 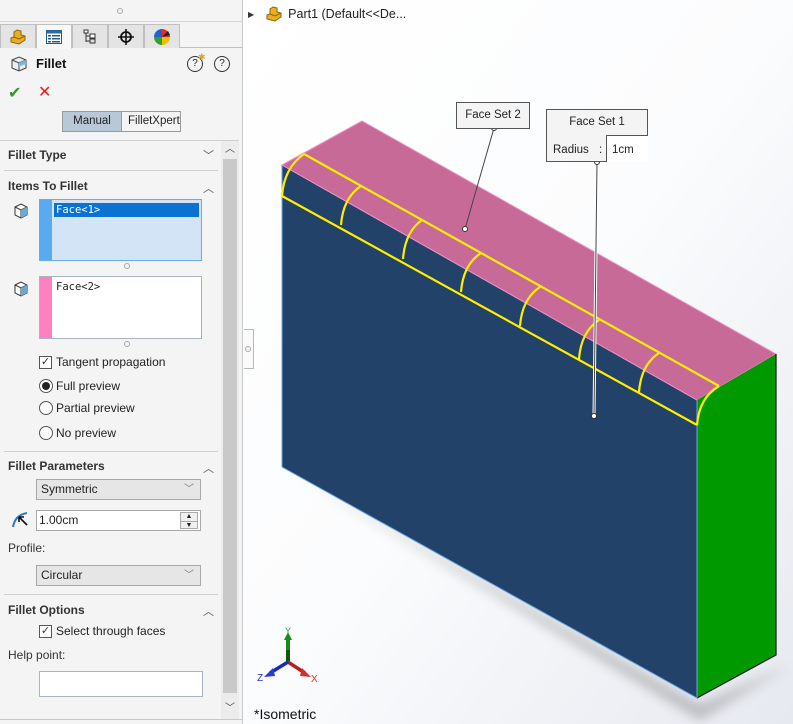 What do you see at coordinates (736, 526) in the screenshot?
I see `end-face` at bounding box center [736, 526].